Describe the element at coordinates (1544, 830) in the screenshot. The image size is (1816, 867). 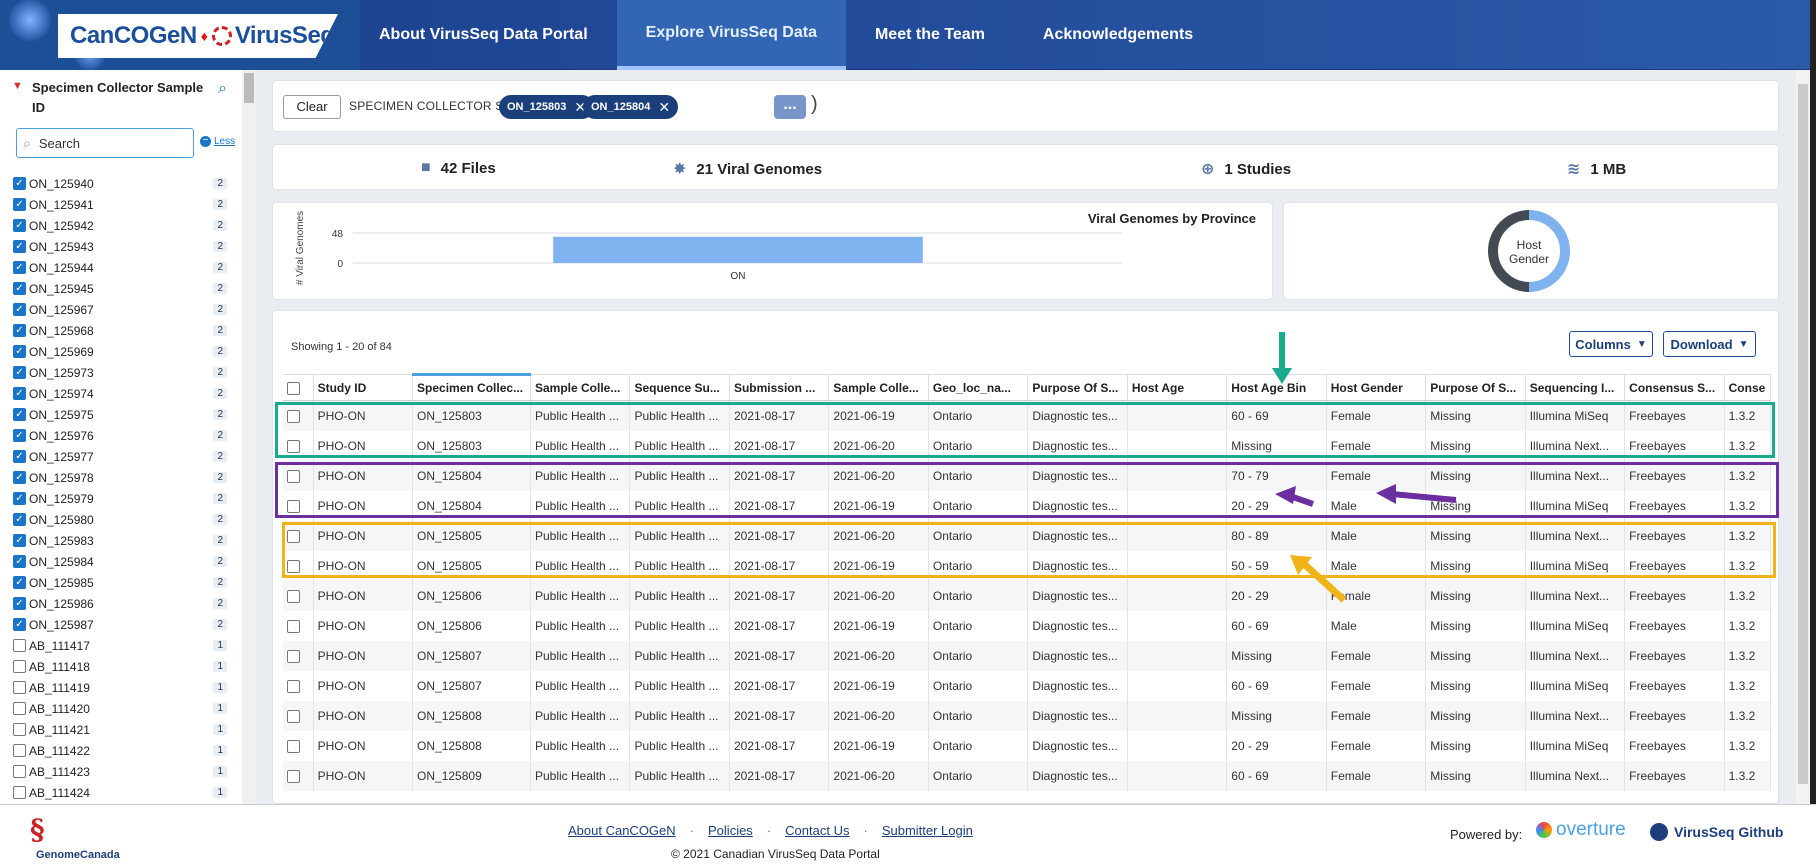
I see `overture-icon` at that location.